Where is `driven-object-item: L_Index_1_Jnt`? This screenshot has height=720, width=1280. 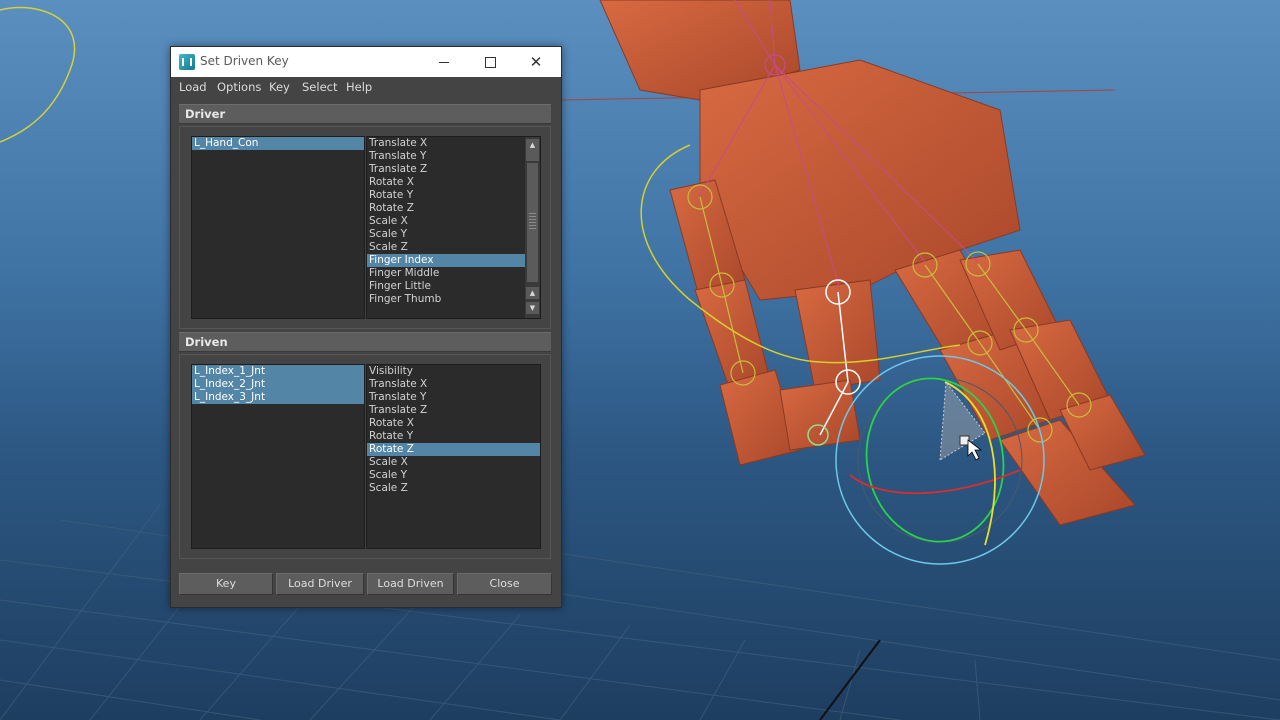
driven-object-item: L_Index_1_Jnt is located at coordinates (278, 371).